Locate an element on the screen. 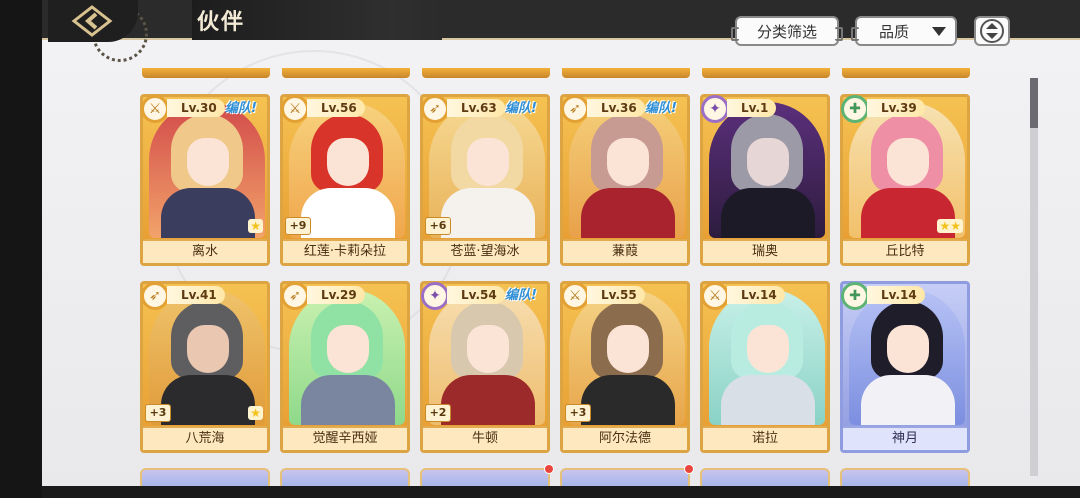 The width and height of the screenshot is (1080, 498). back-button is located at coordinates (93, 21).